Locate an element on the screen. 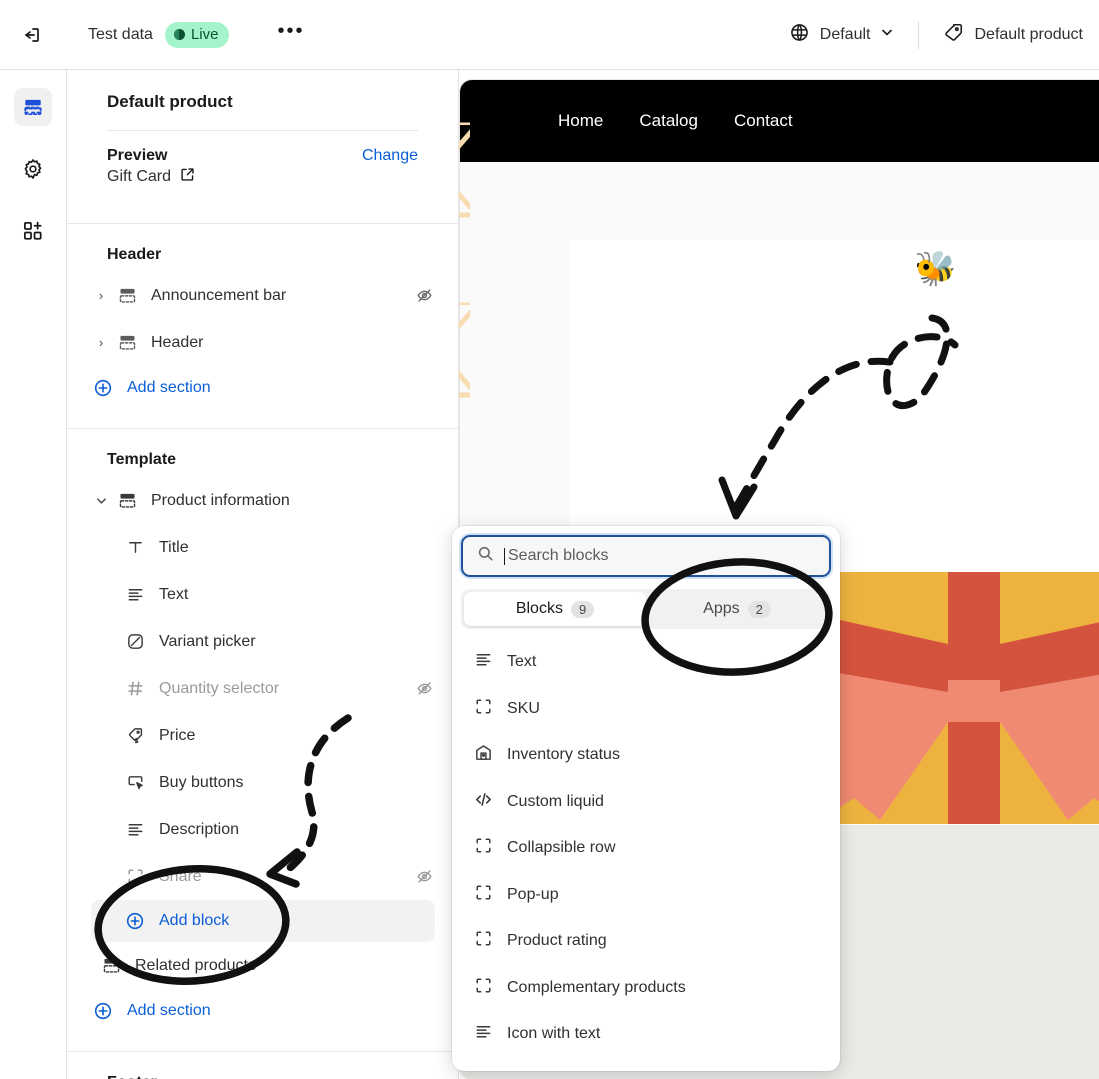  tab-apps-label: Apps is located at coordinates (721, 608).